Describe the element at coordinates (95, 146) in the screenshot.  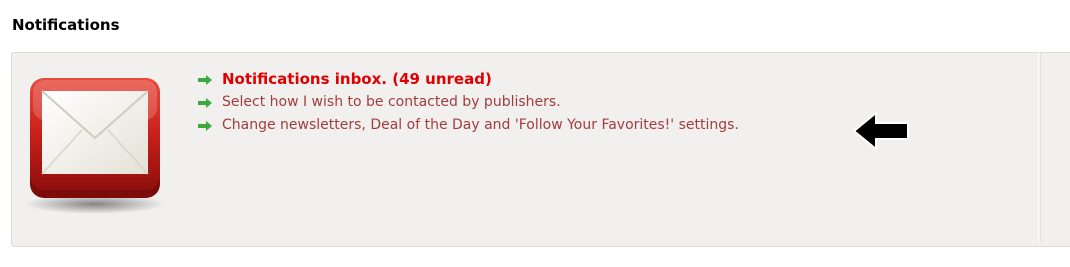
I see `envelope-icon` at that location.